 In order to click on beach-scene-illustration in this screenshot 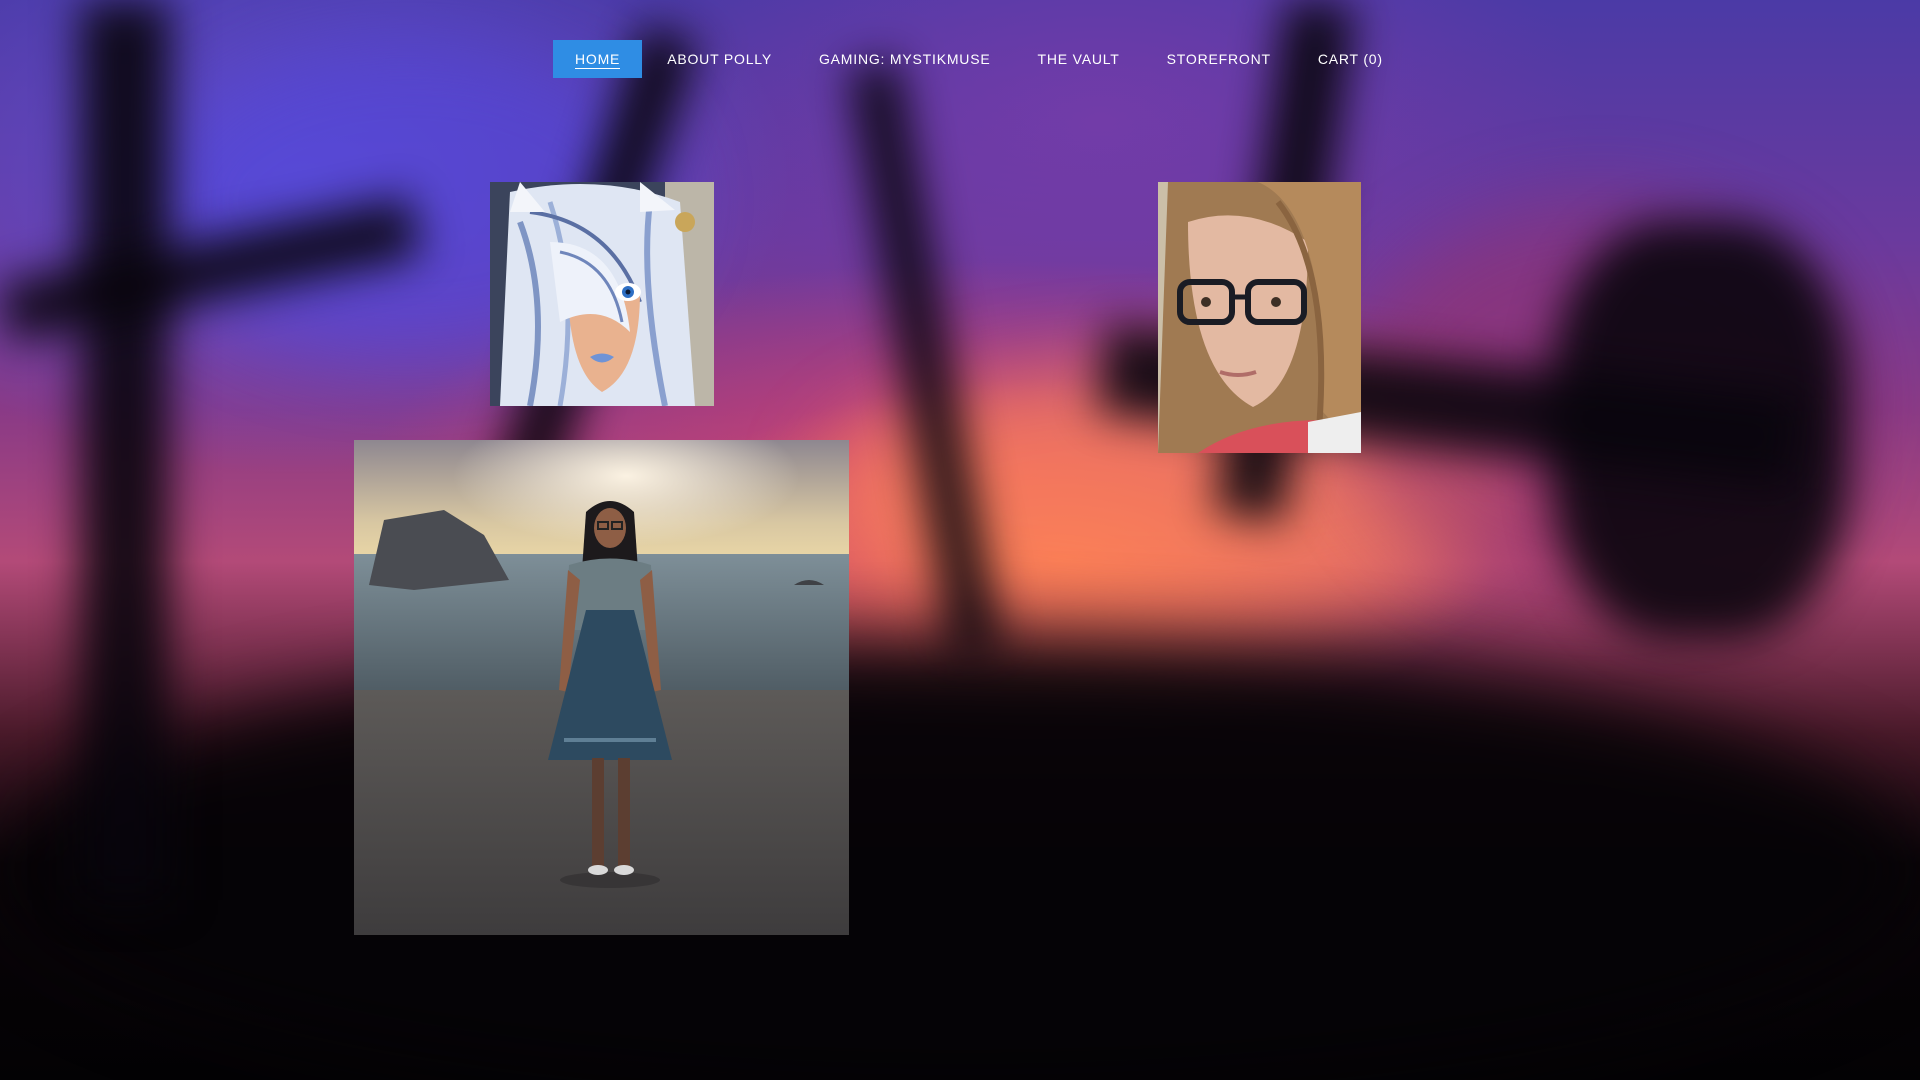, I will do `click(601, 687)`.